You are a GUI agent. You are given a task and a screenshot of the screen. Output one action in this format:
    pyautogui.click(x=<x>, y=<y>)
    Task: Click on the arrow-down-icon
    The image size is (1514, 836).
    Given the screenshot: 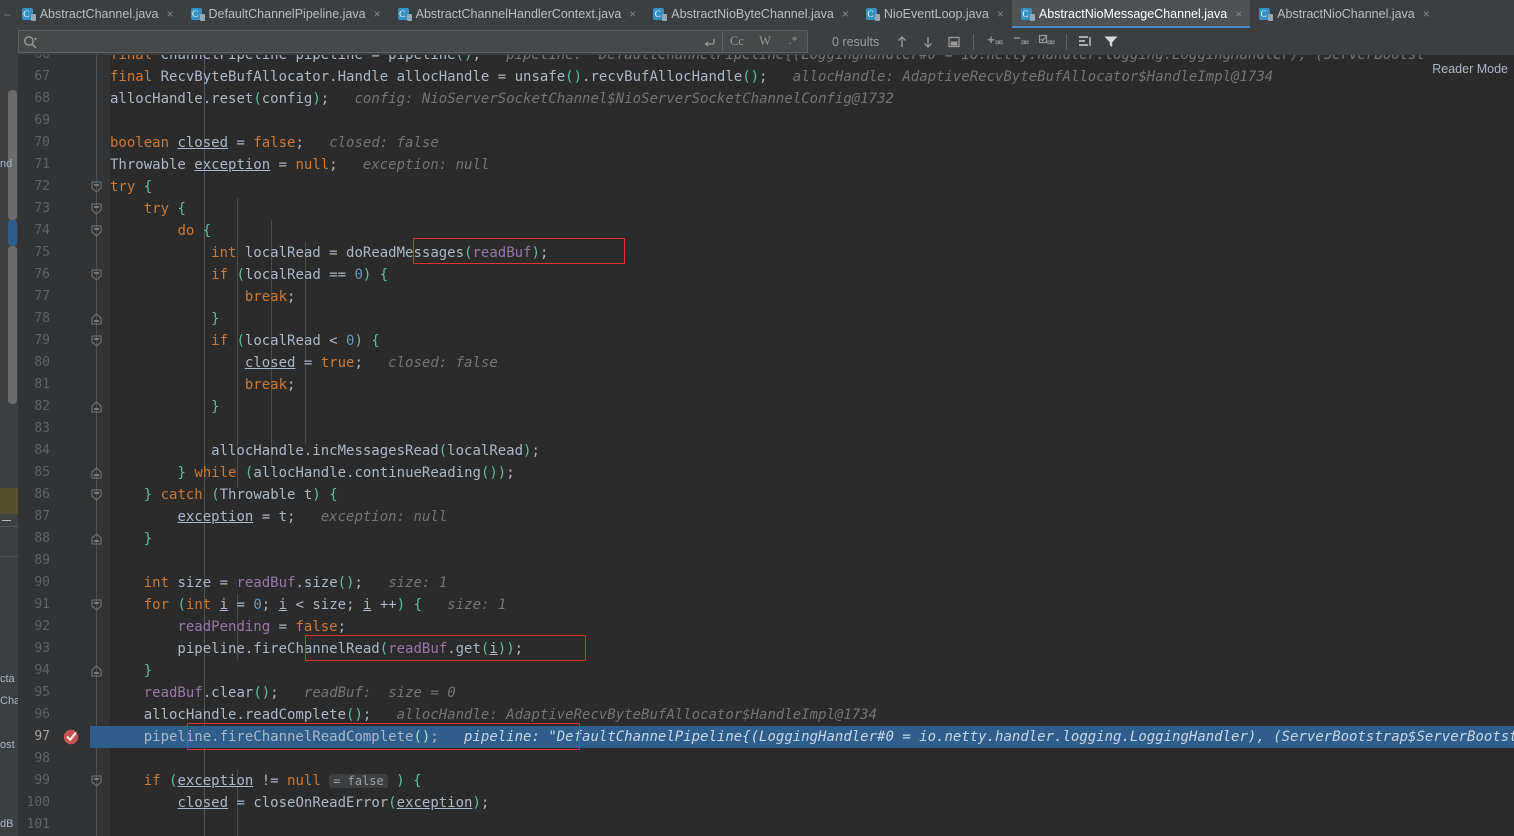 What is the action you would take?
    pyautogui.click(x=928, y=42)
    